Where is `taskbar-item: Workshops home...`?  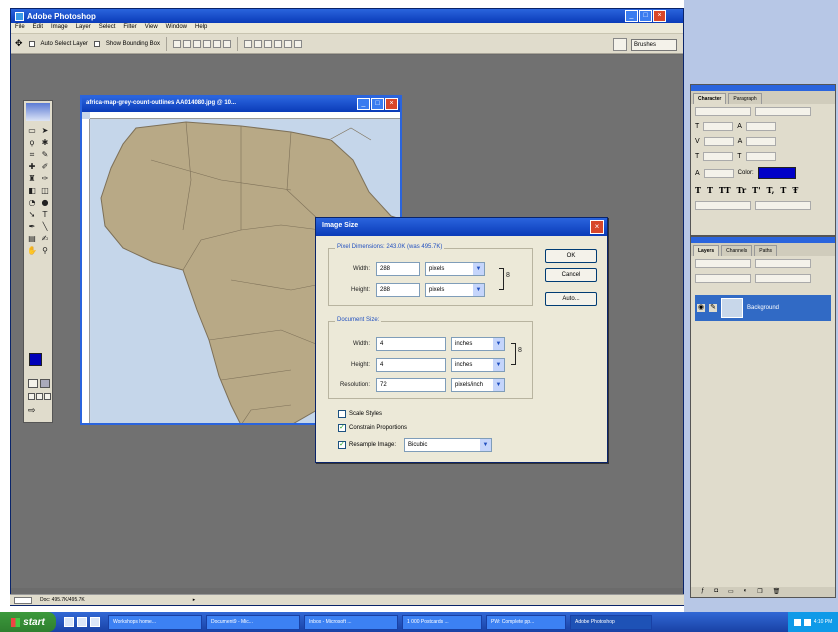 taskbar-item: Workshops home... is located at coordinates (155, 622).